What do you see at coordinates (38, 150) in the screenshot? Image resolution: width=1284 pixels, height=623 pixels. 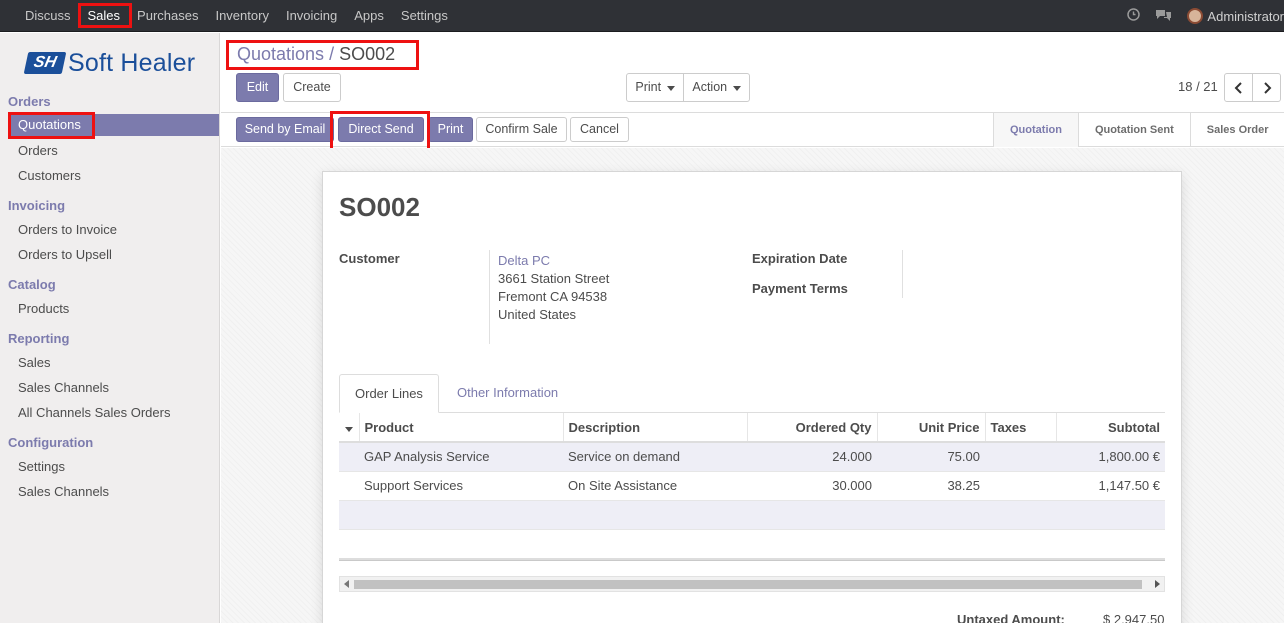 I see `sidebar-item-orders: Orders` at bounding box center [38, 150].